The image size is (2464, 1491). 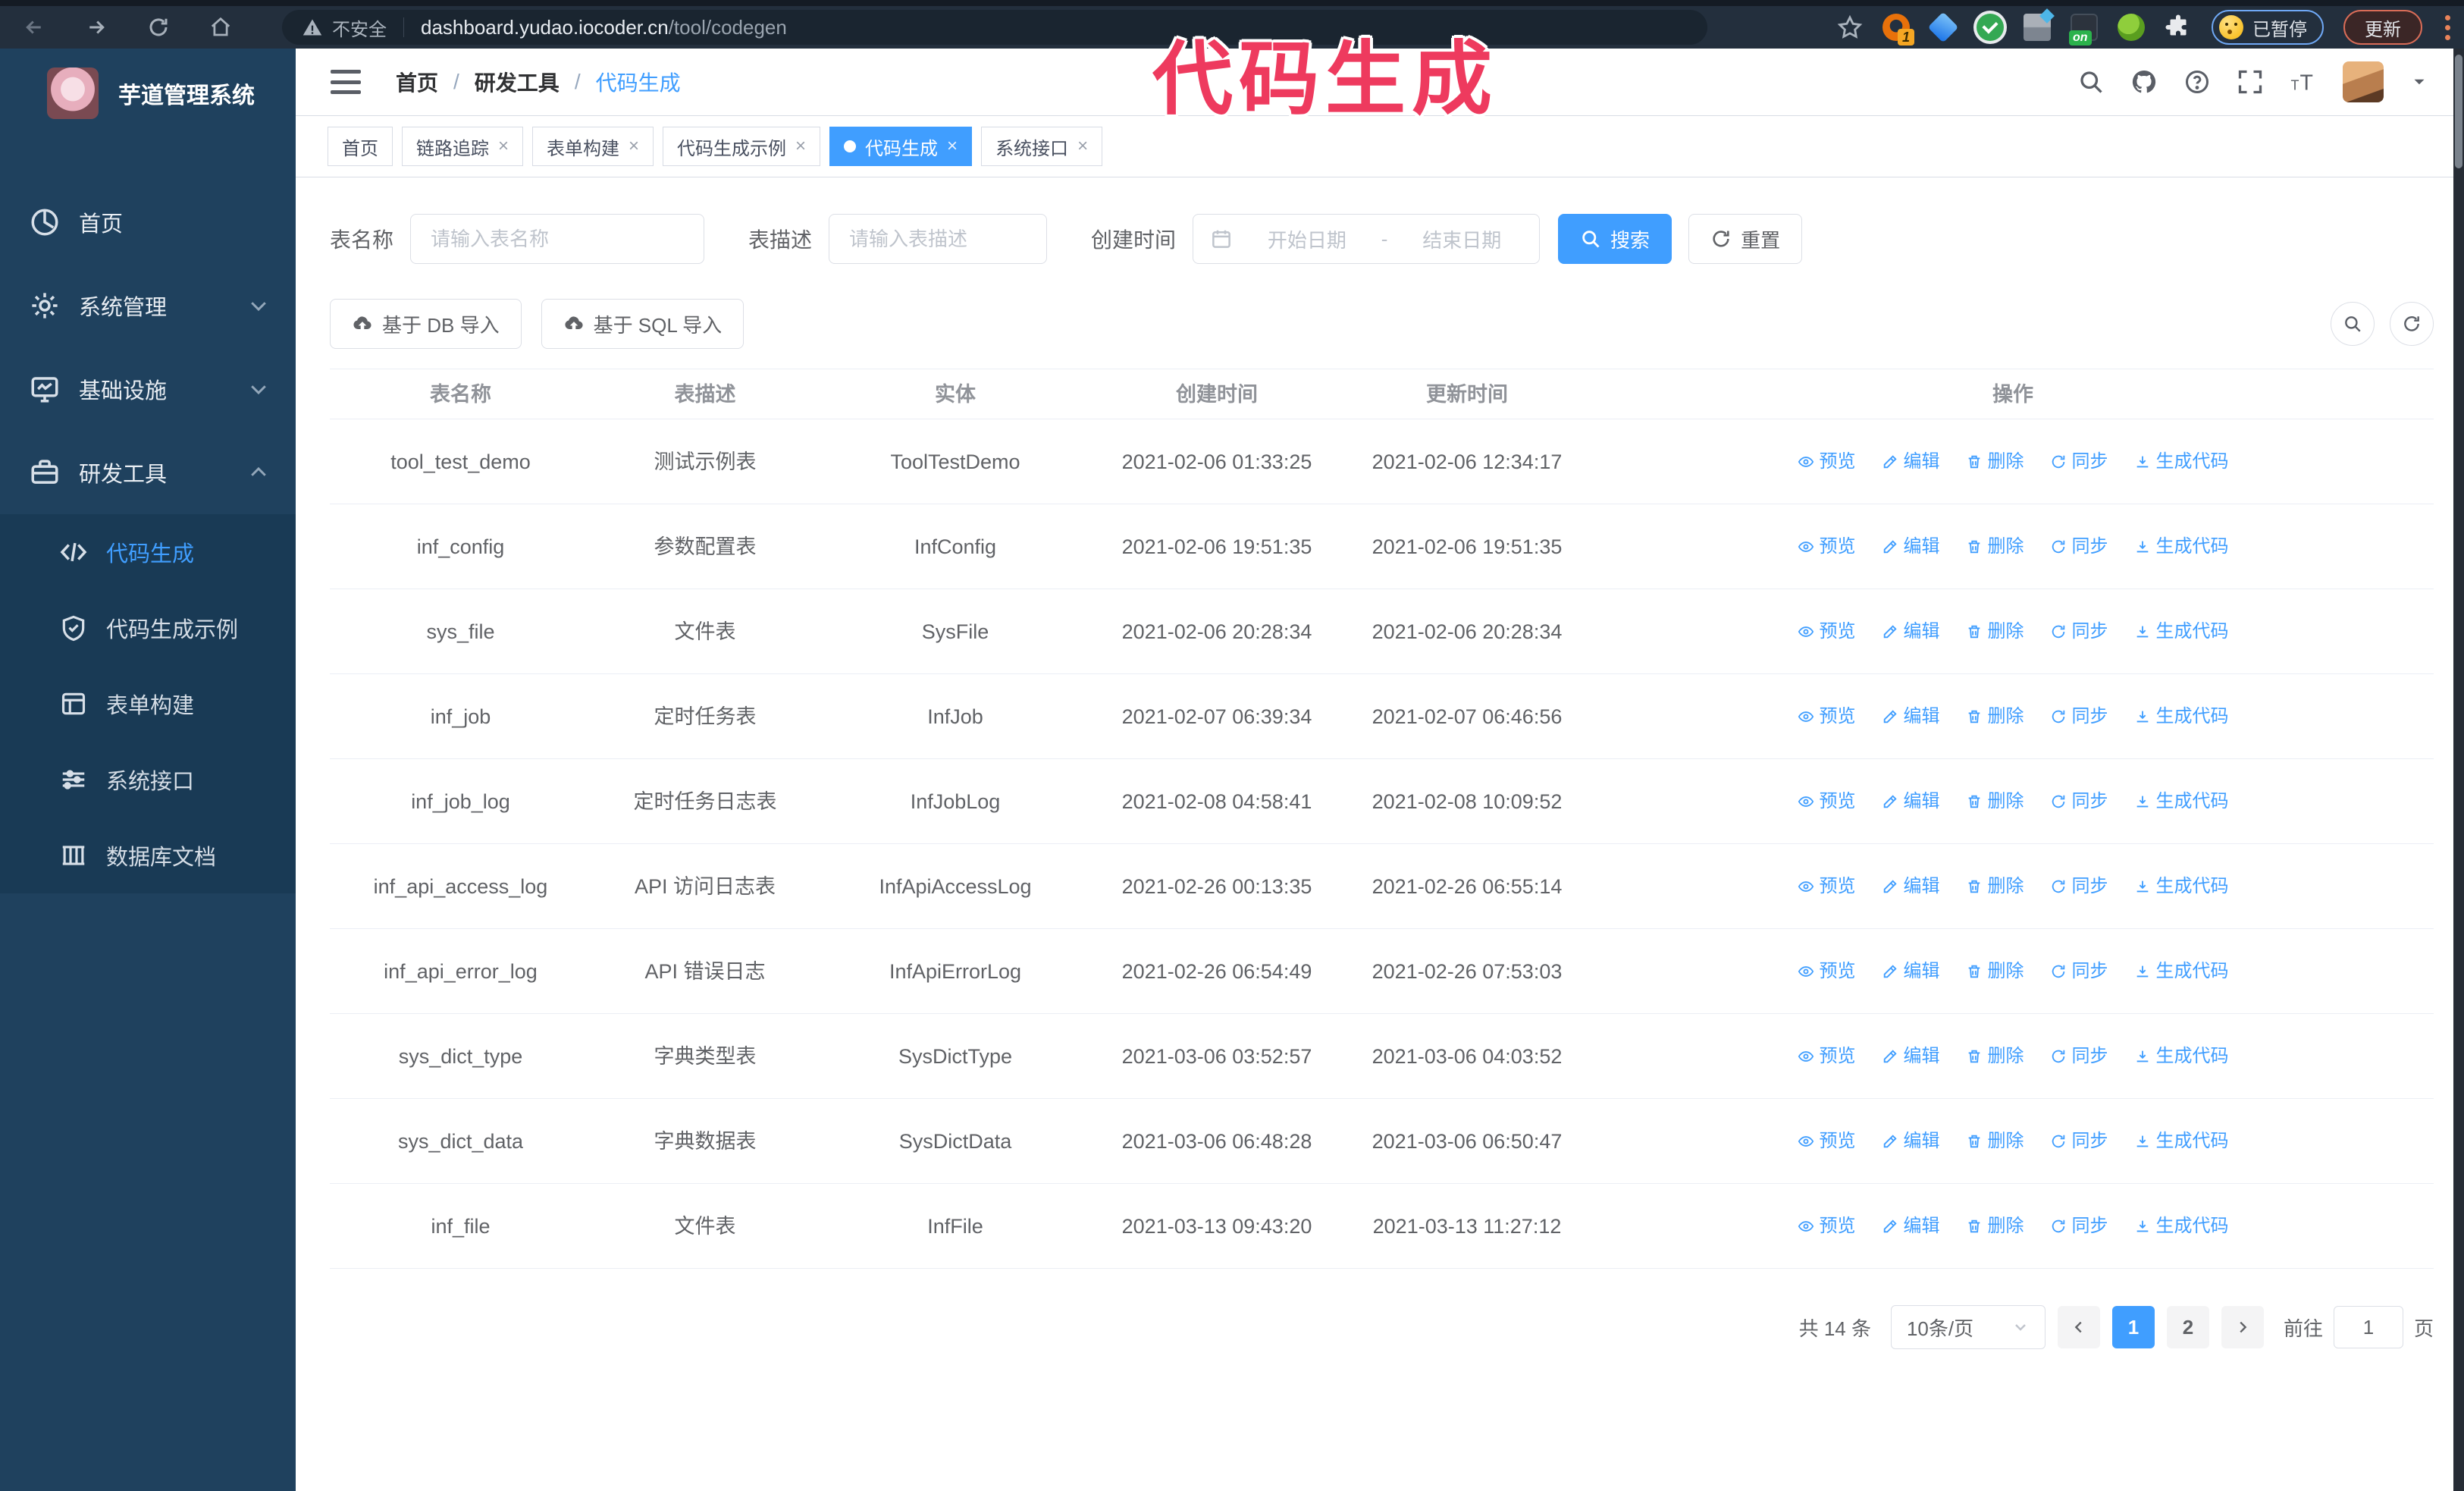 What do you see at coordinates (2412, 324) in the screenshot?
I see `refresh-table-button` at bounding box center [2412, 324].